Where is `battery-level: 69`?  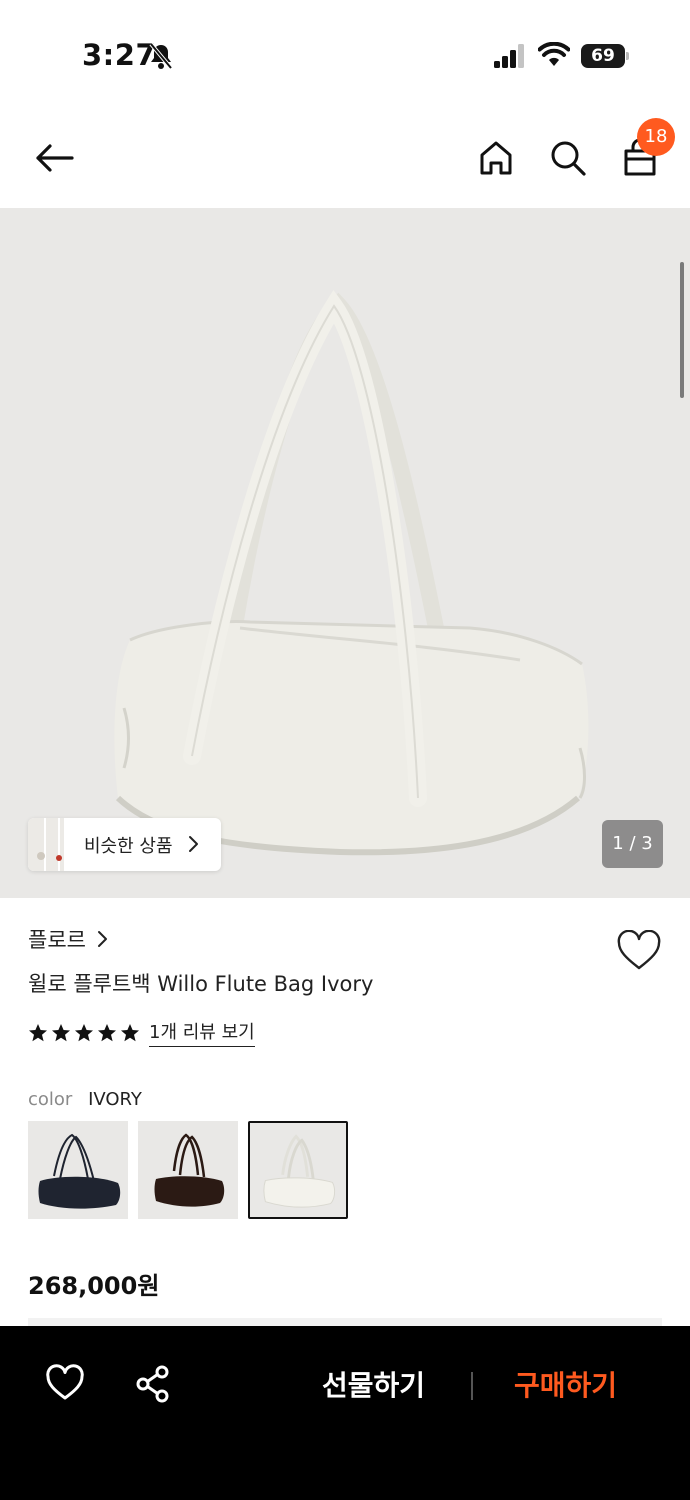 battery-level: 69 is located at coordinates (603, 56).